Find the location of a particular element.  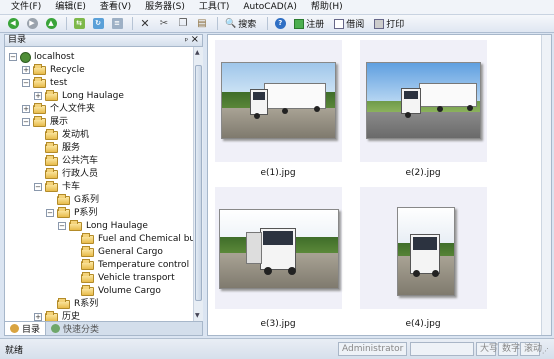

tab-catalog: 目录 is located at coordinates (26, 328).